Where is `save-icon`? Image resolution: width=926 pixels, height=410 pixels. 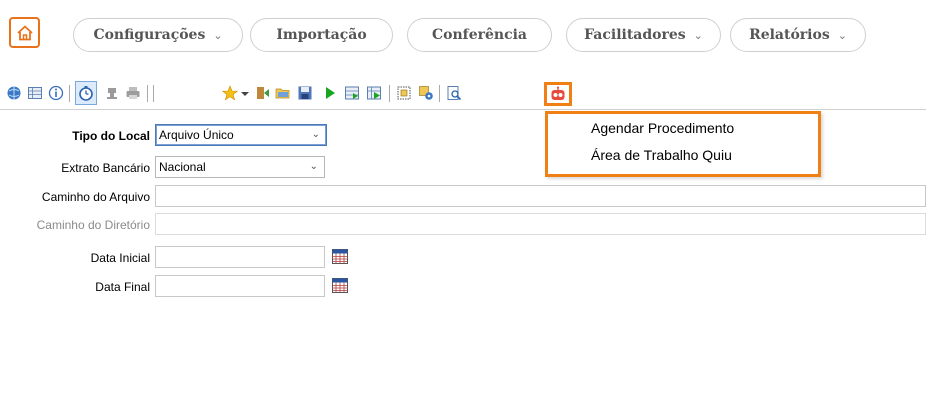 save-icon is located at coordinates (305, 93).